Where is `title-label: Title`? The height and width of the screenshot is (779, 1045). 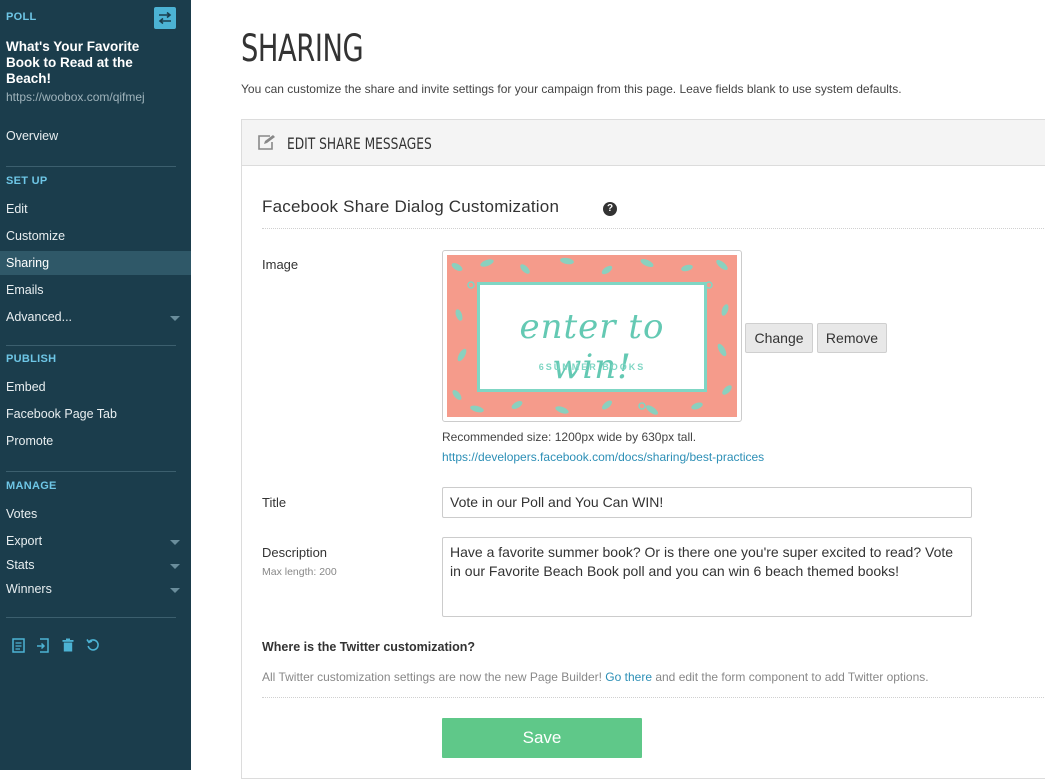 title-label: Title is located at coordinates (274, 502).